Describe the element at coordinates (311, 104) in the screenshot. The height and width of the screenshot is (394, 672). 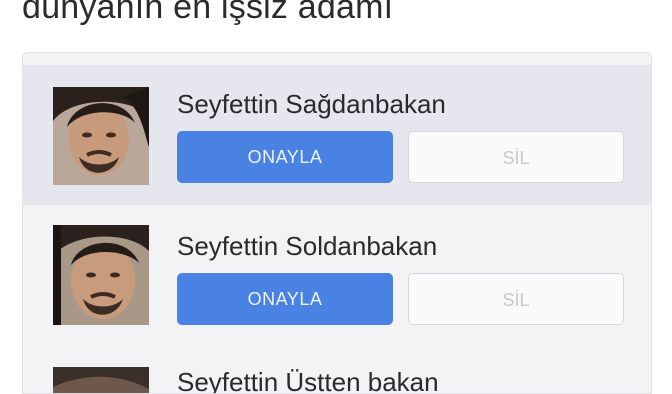
I see `request-name: Seyfettin Sağdanbakan` at that location.